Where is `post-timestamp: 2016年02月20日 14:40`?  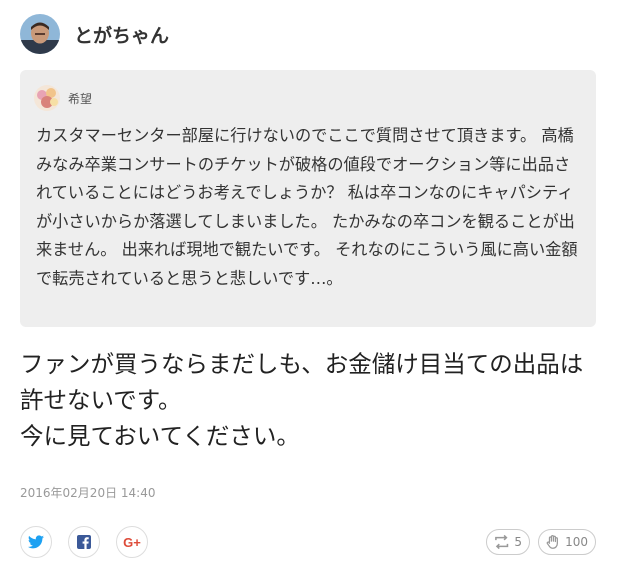
post-timestamp: 2016年02月20日 14:40 is located at coordinates (88, 493).